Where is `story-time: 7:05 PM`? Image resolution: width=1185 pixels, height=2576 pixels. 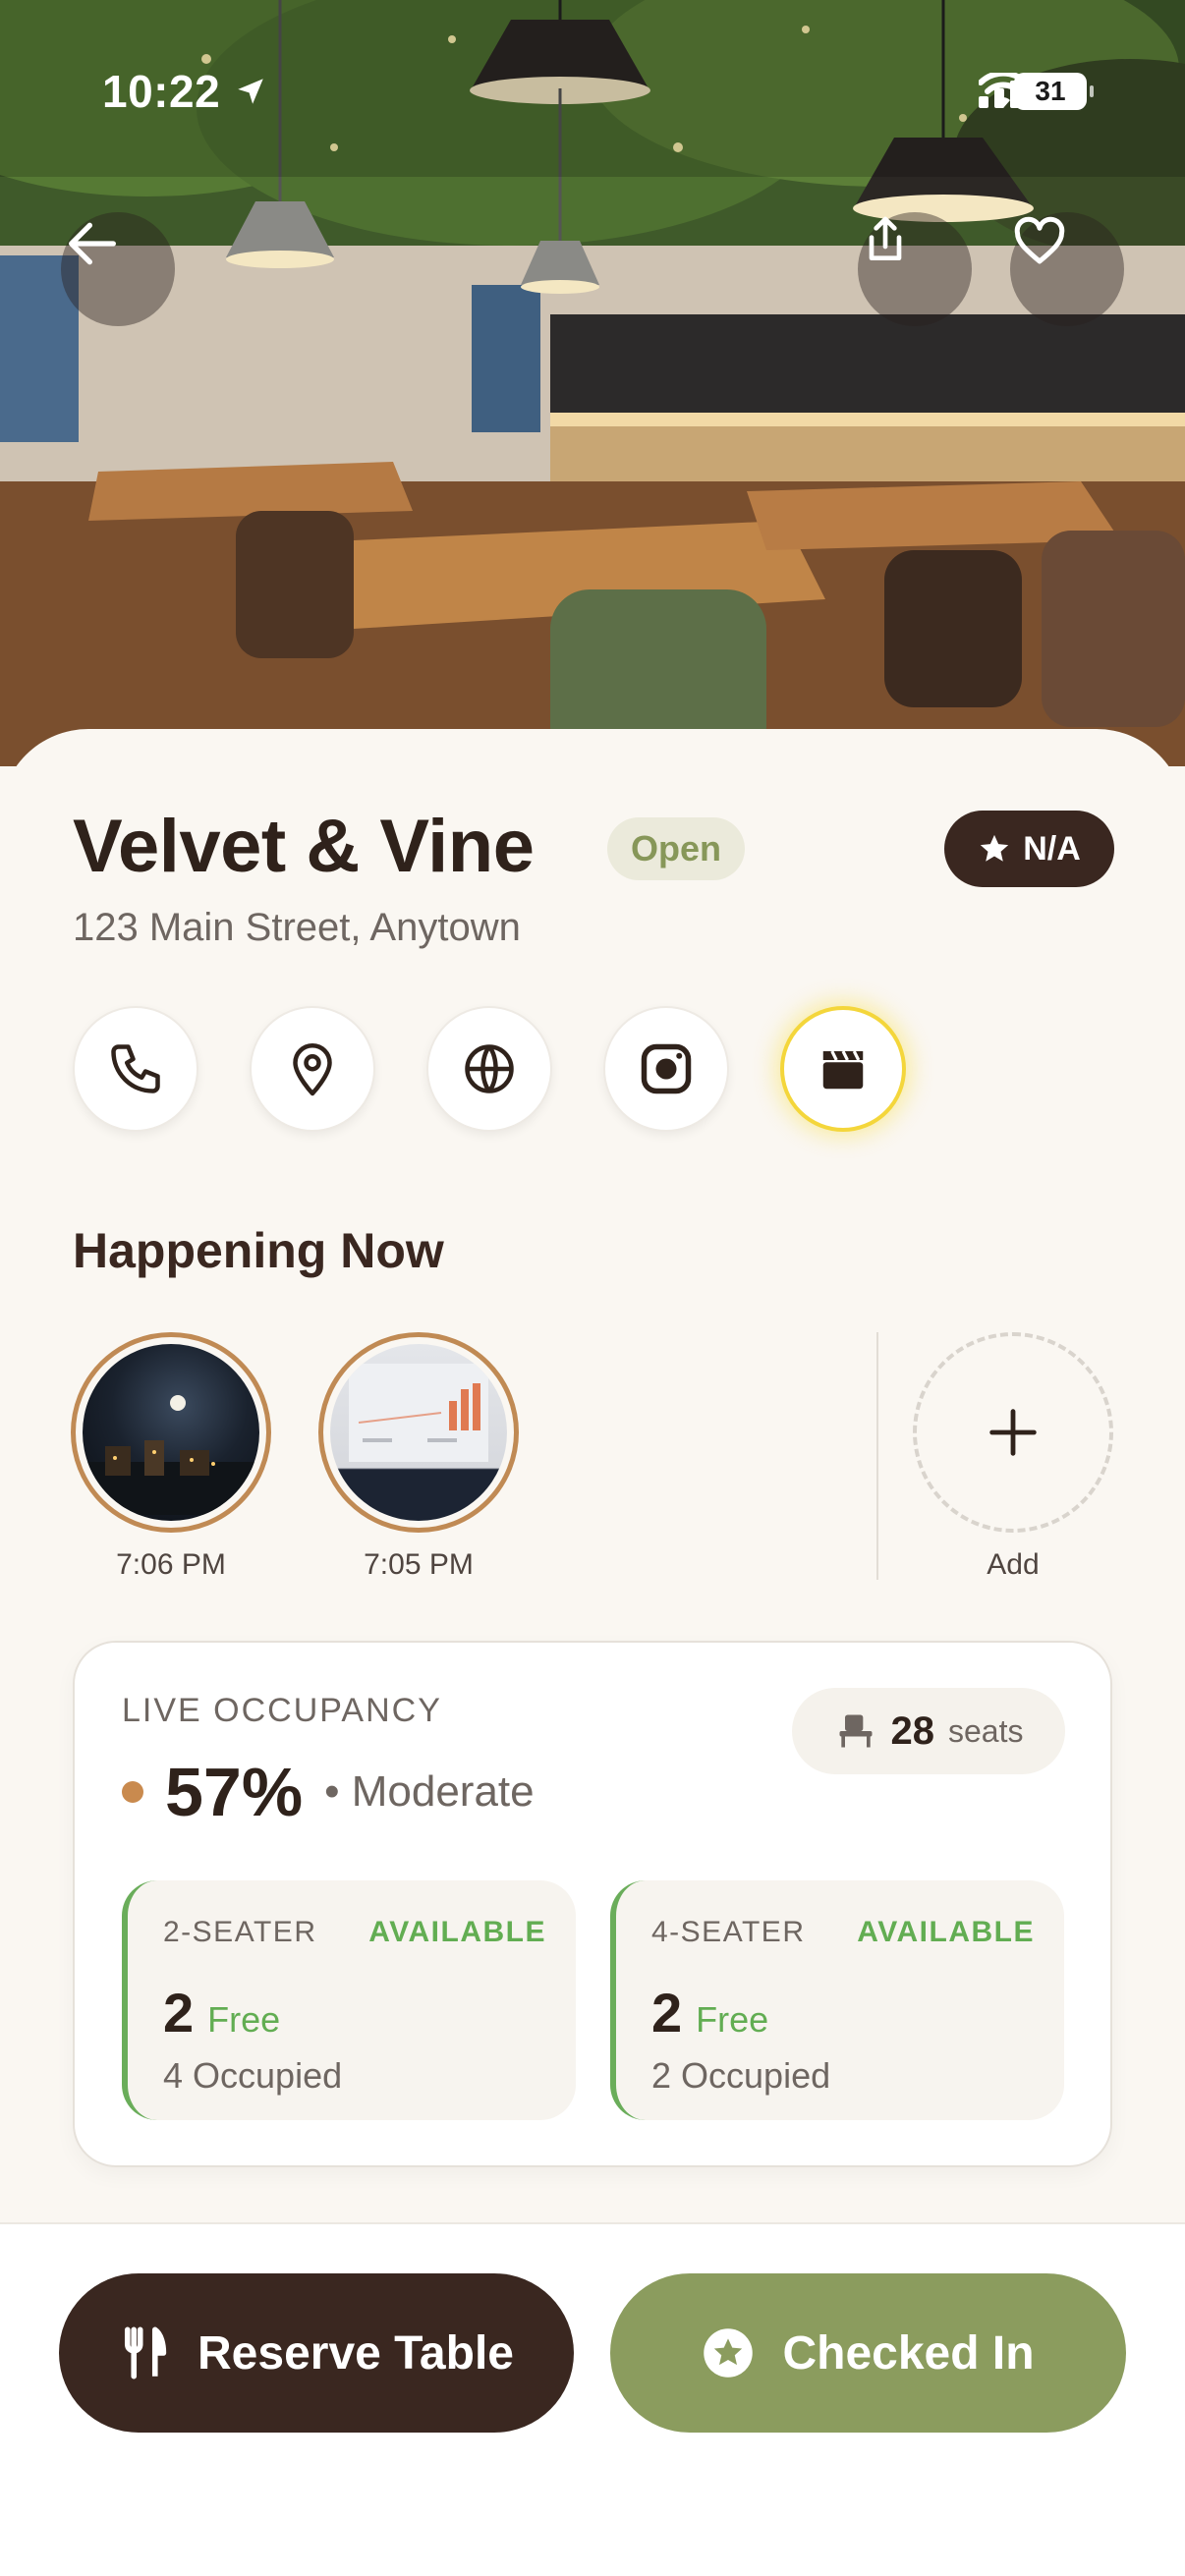 story-time: 7:05 PM is located at coordinates (419, 1564).